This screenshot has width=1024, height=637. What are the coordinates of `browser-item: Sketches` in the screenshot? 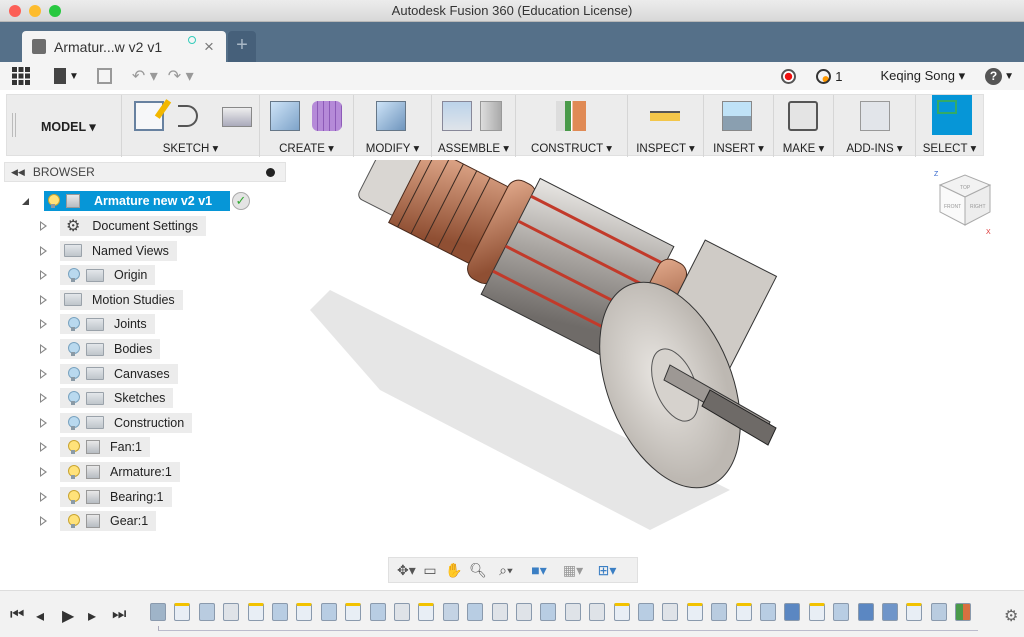 It's located at (107, 398).